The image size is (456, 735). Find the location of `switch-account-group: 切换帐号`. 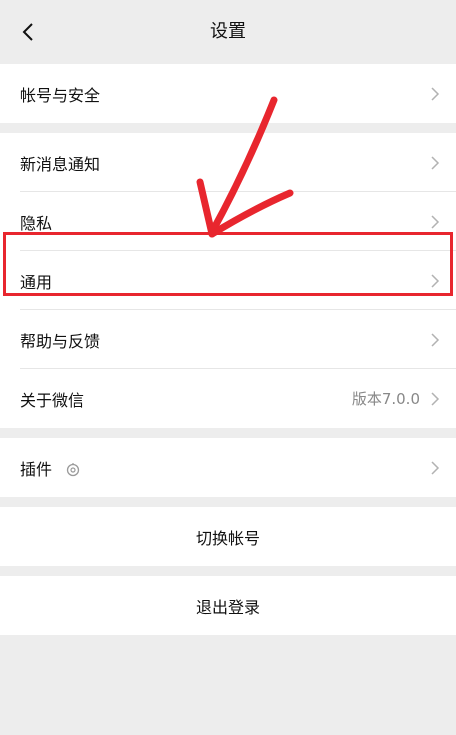

switch-account-group: 切换帐号 is located at coordinates (228, 536).